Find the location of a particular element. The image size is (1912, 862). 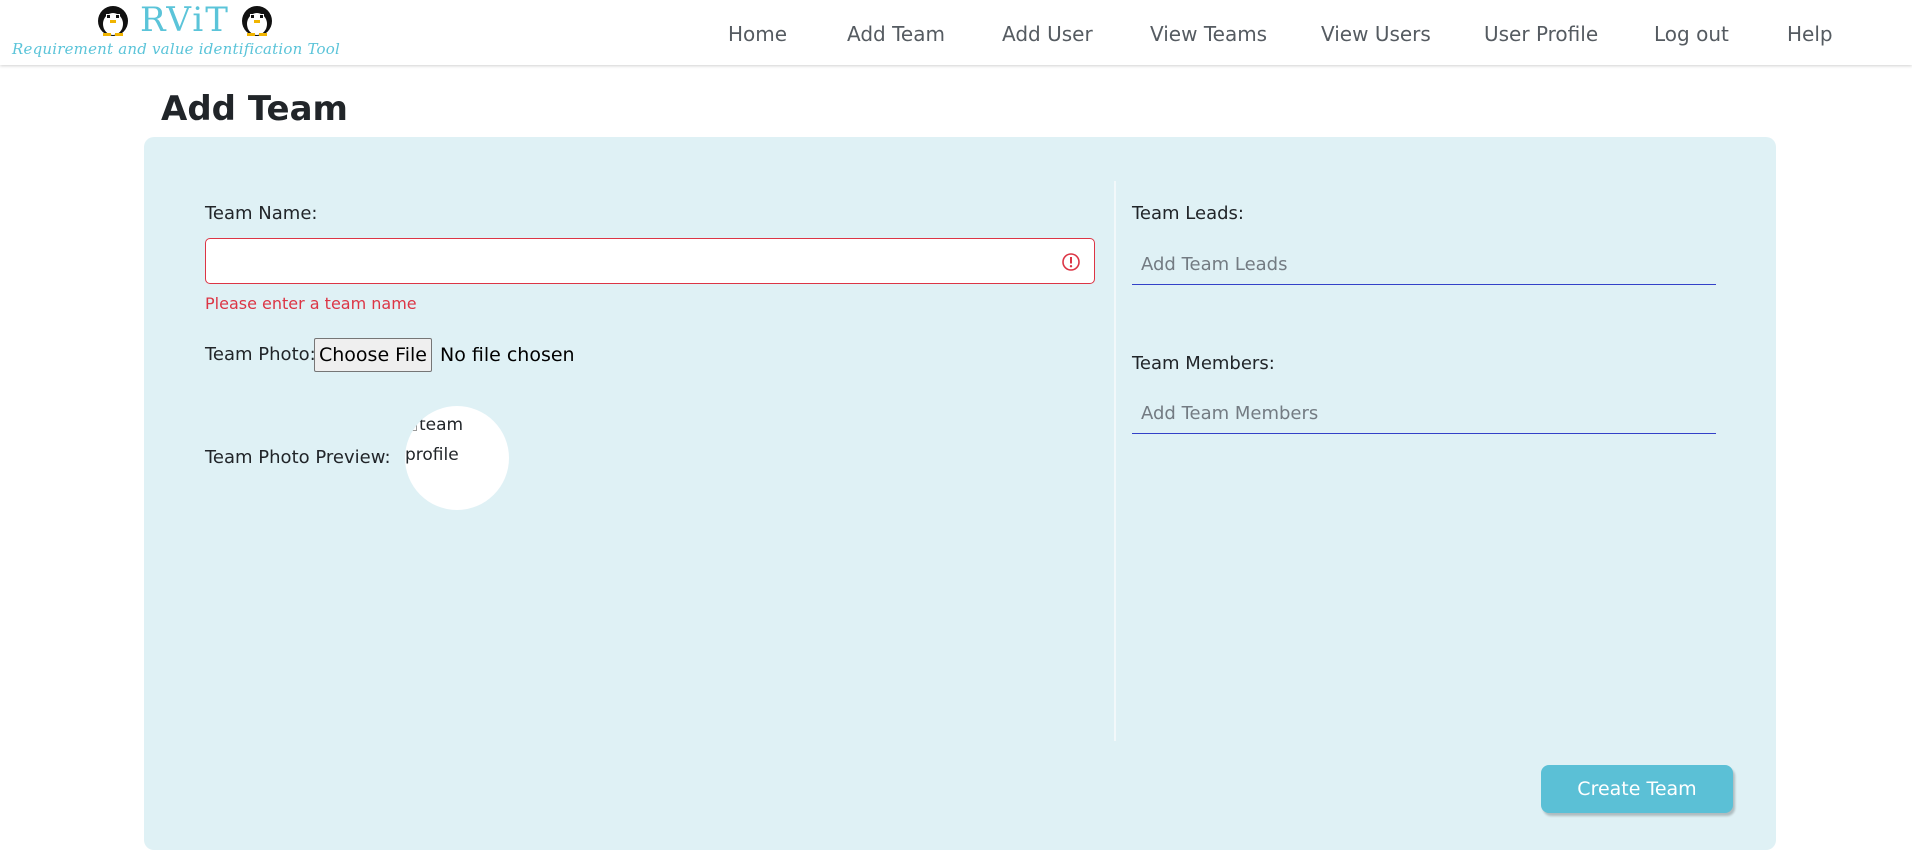

nav-help: Help is located at coordinates (1810, 34).